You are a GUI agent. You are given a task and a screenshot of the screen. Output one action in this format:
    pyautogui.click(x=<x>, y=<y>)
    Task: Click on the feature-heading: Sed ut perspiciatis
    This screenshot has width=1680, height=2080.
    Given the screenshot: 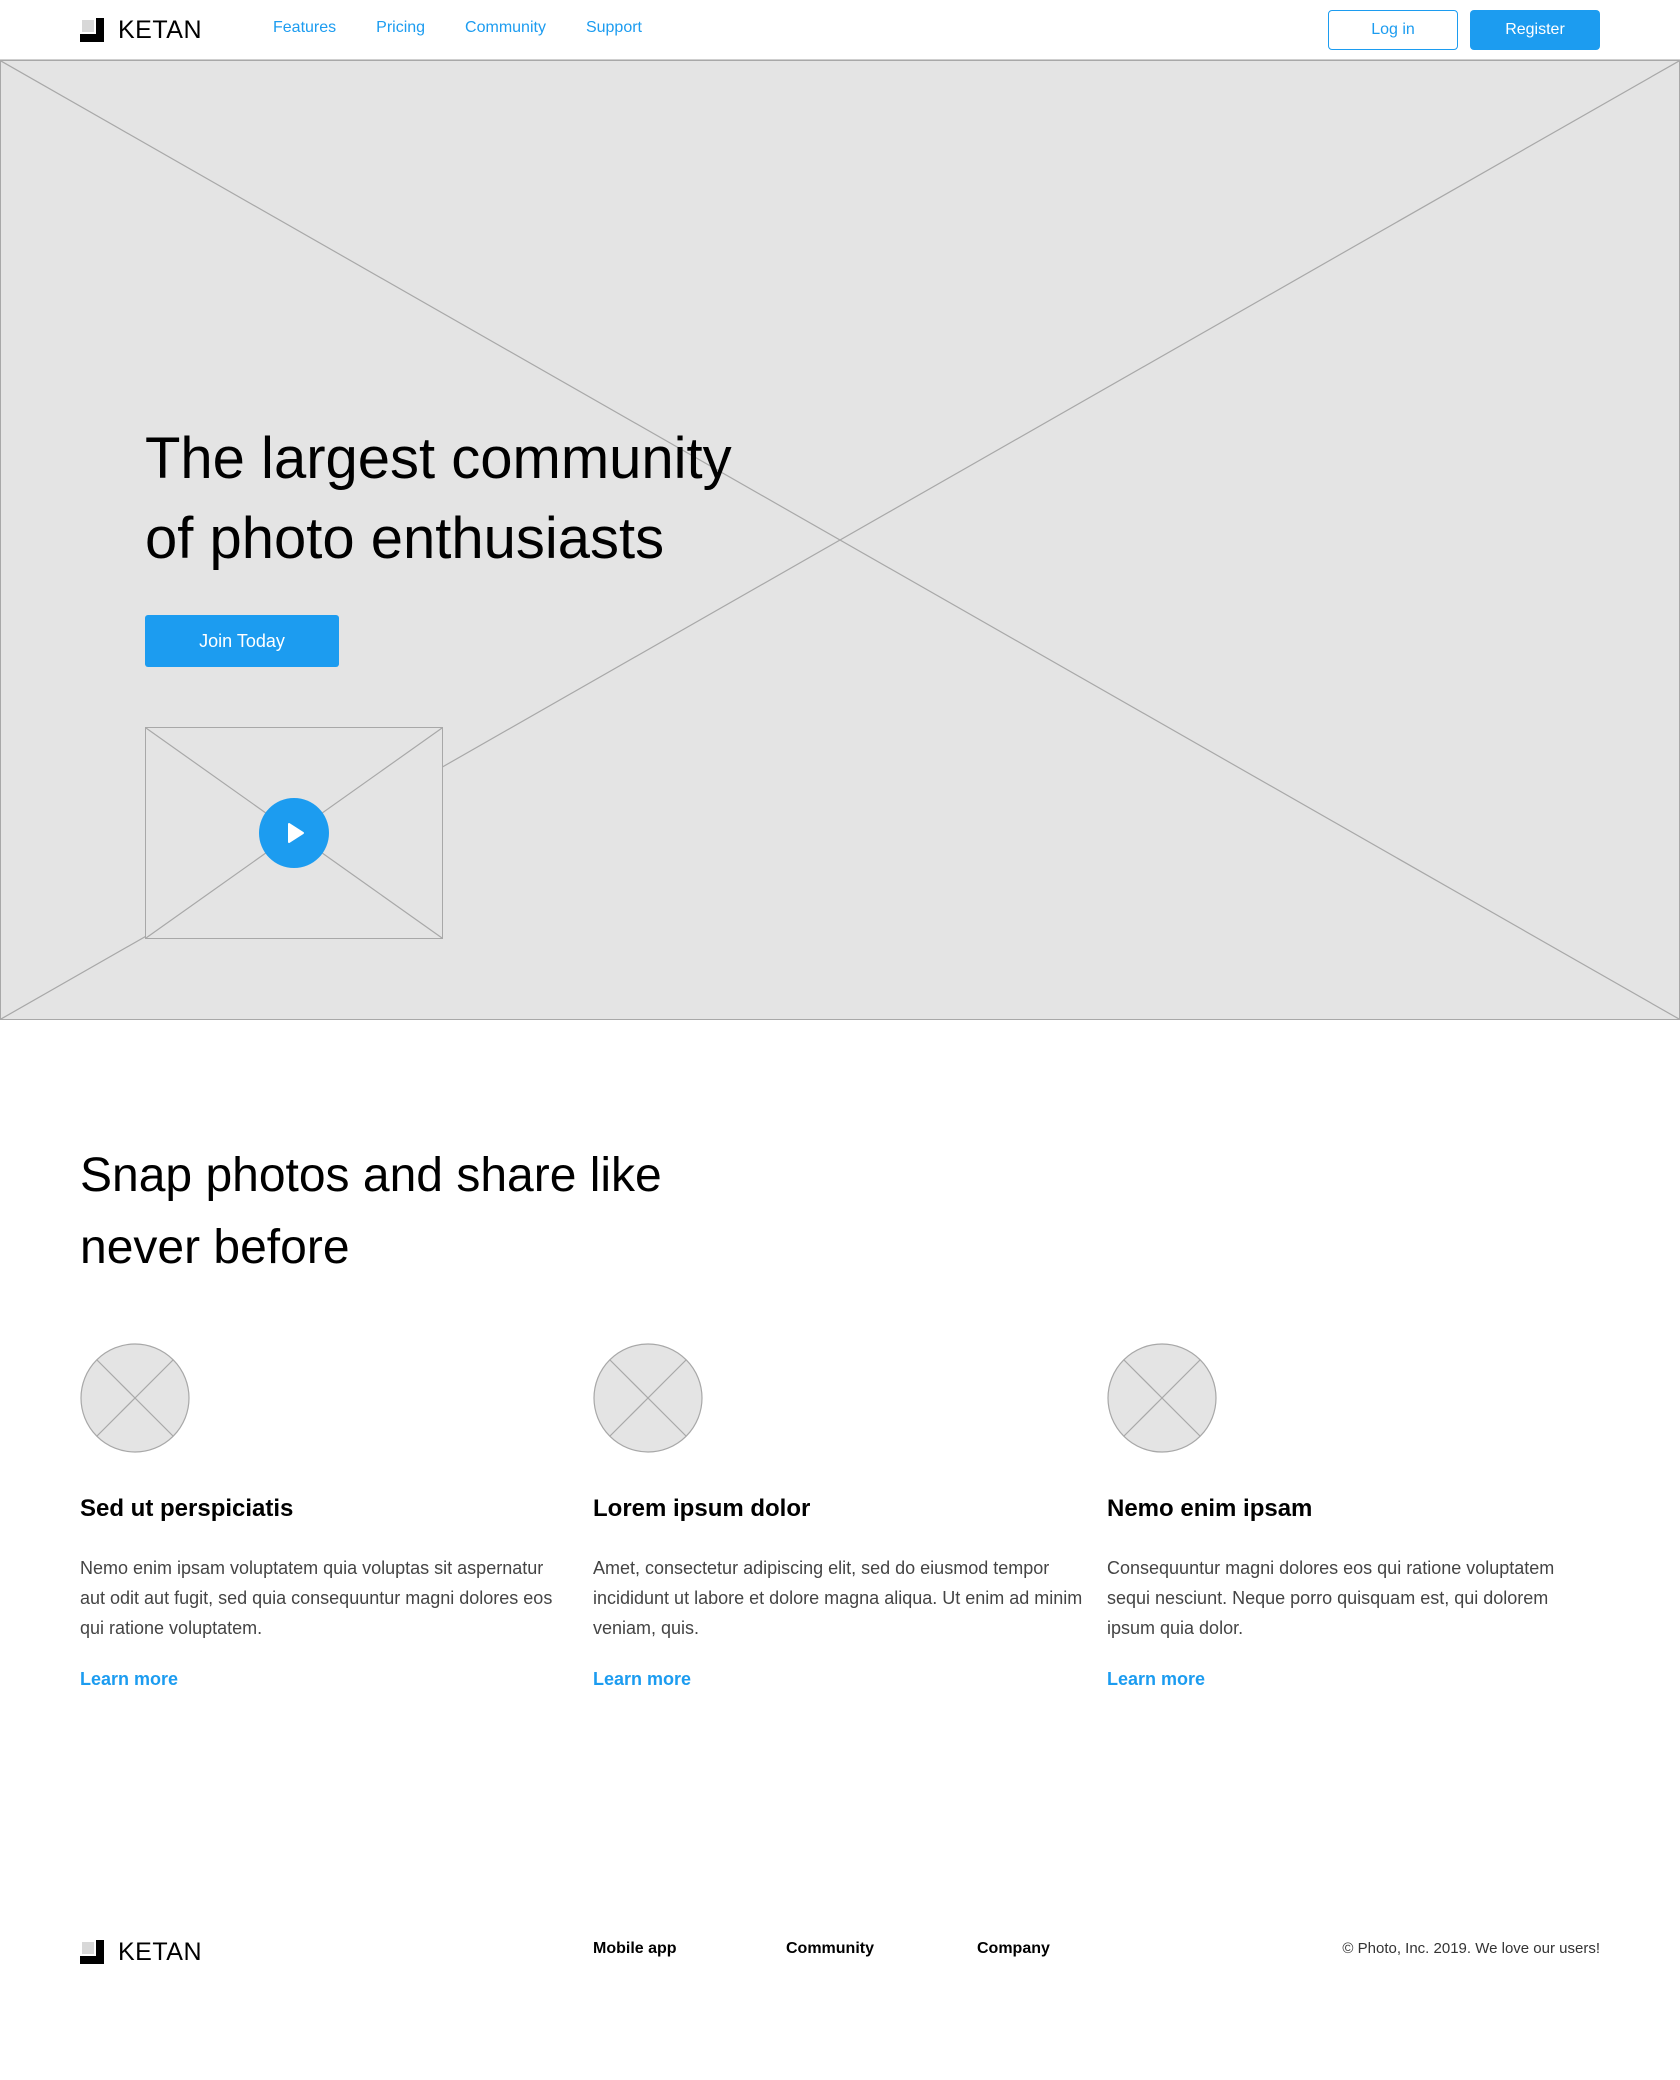 What is the action you would take?
    pyautogui.click(x=187, y=1508)
    